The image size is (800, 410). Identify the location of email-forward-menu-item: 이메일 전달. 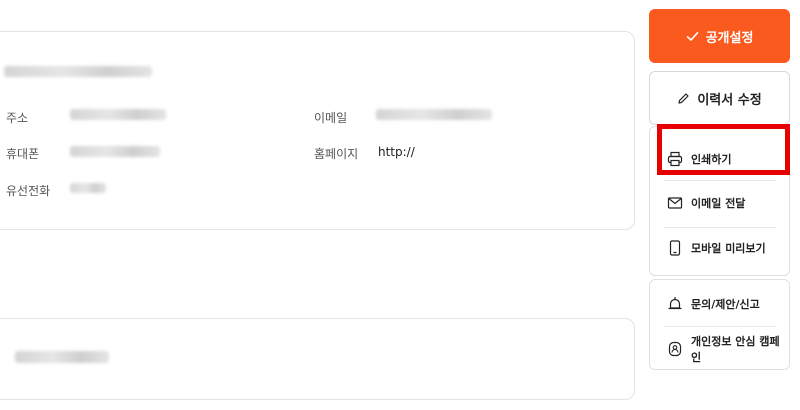
(719, 203).